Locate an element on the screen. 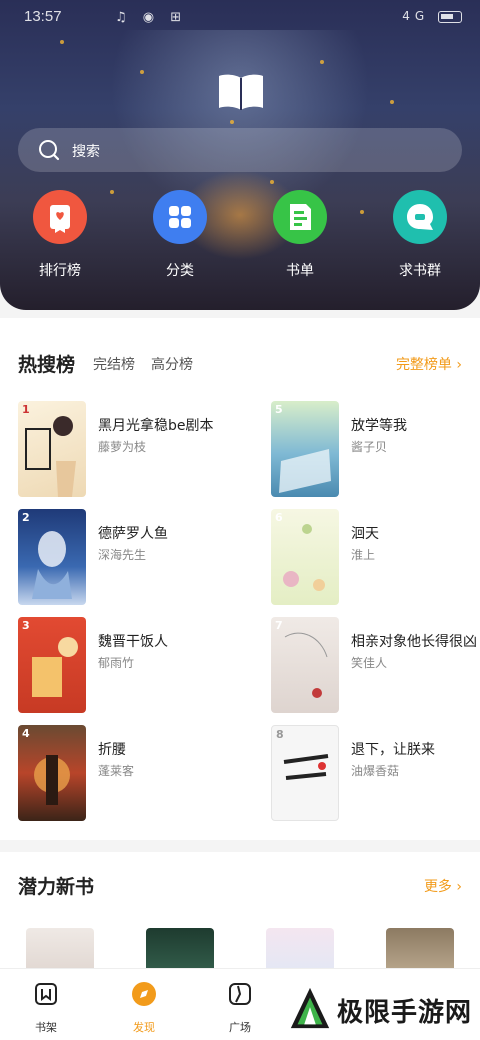  watermark-text: 极限手游网 is located at coordinates (405, 1013).